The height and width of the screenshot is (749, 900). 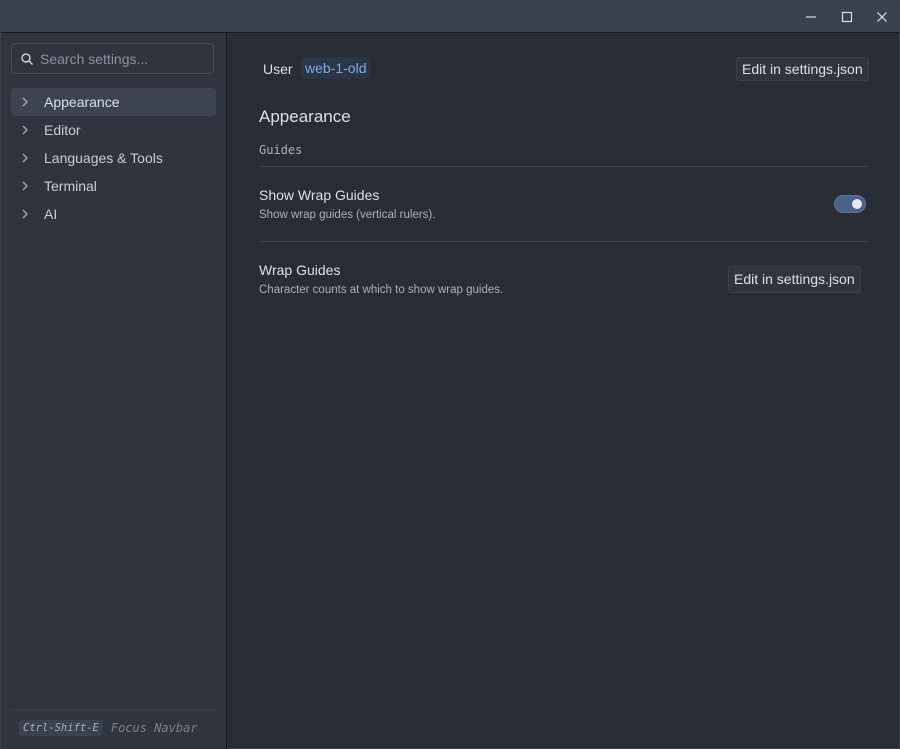 What do you see at coordinates (125, 58) in the screenshot?
I see `search-input` at bounding box center [125, 58].